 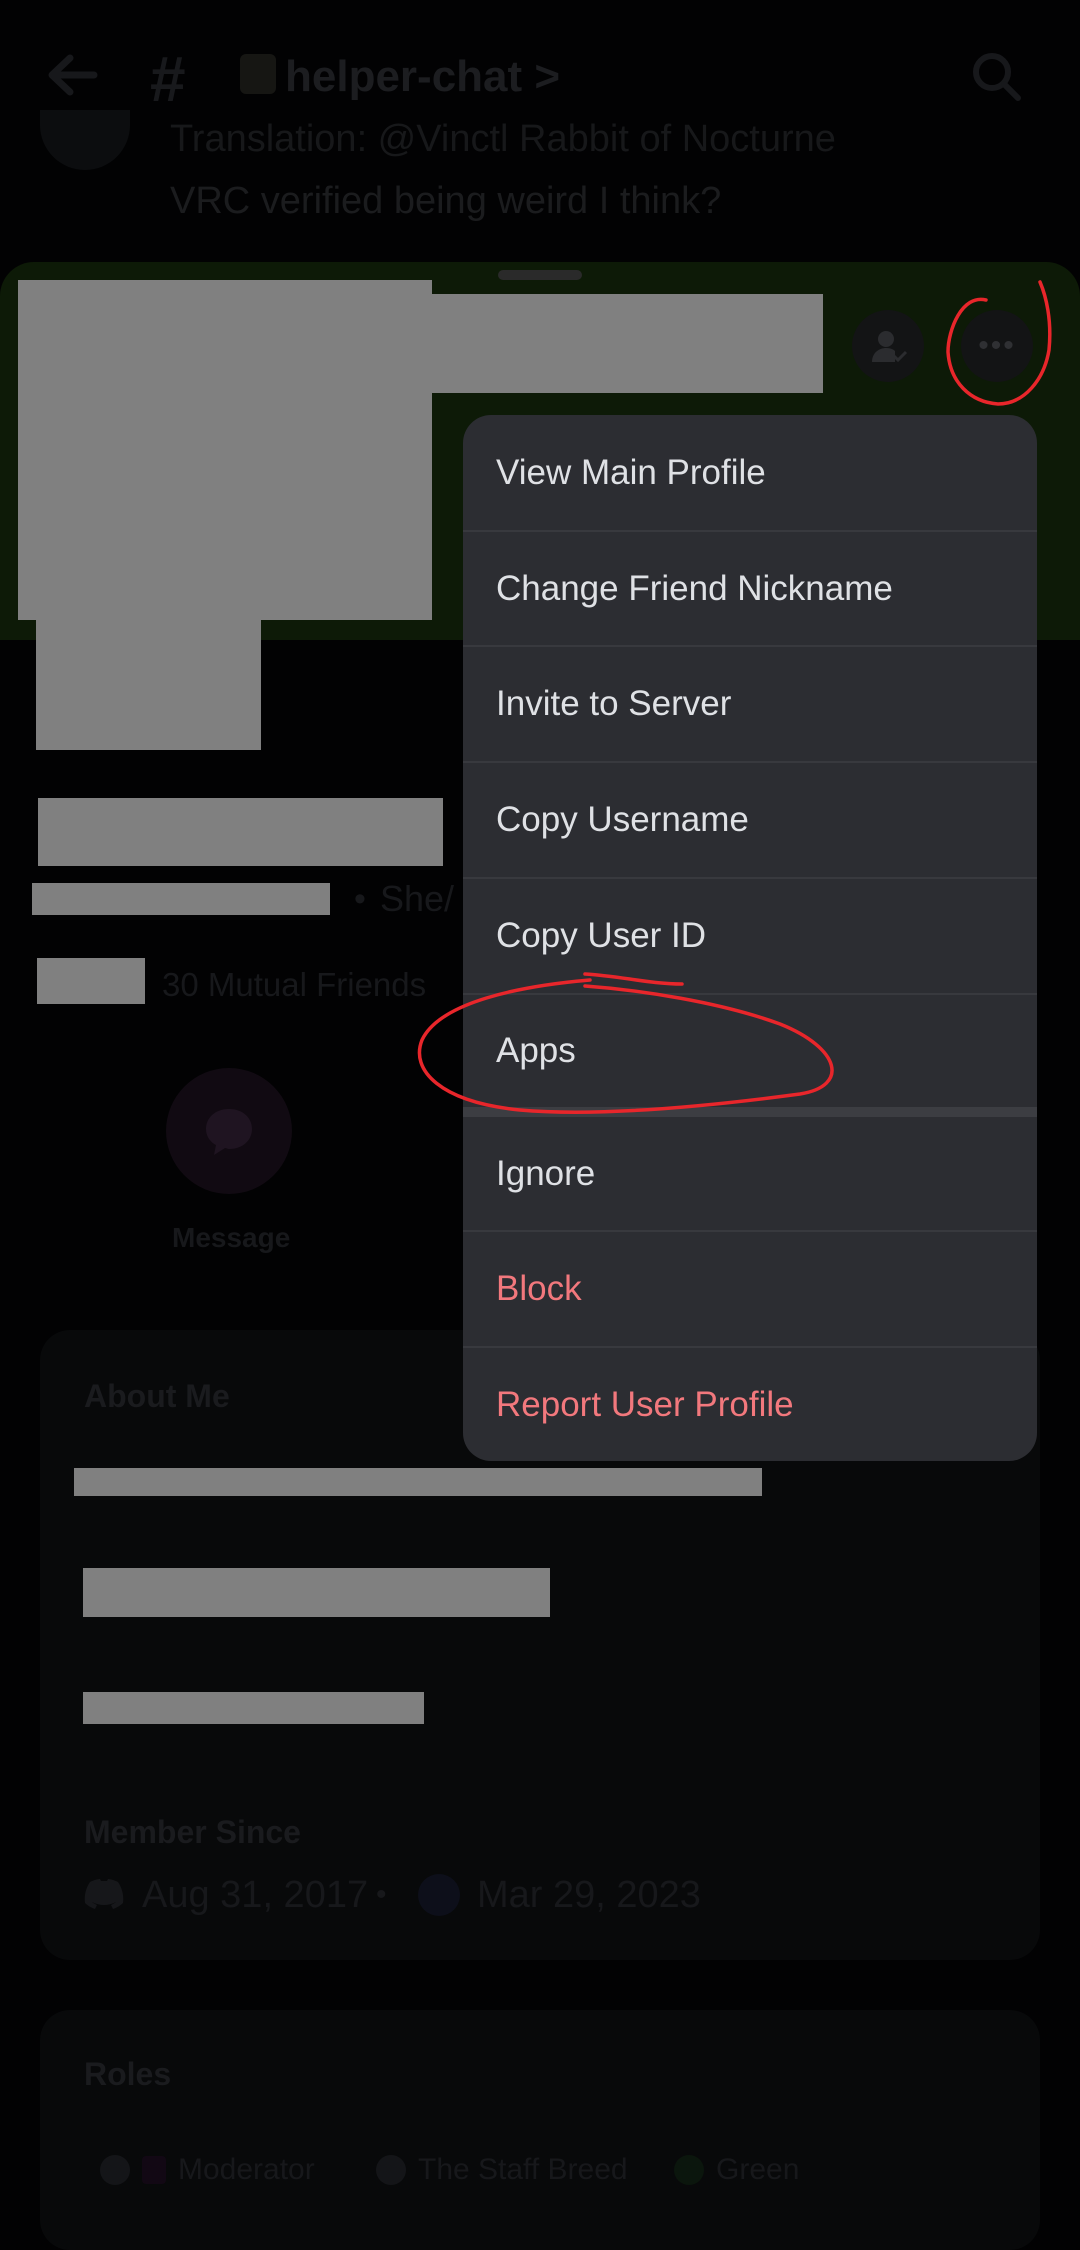 What do you see at coordinates (622, 819) in the screenshot?
I see `menu-item-label: Copy Username` at bounding box center [622, 819].